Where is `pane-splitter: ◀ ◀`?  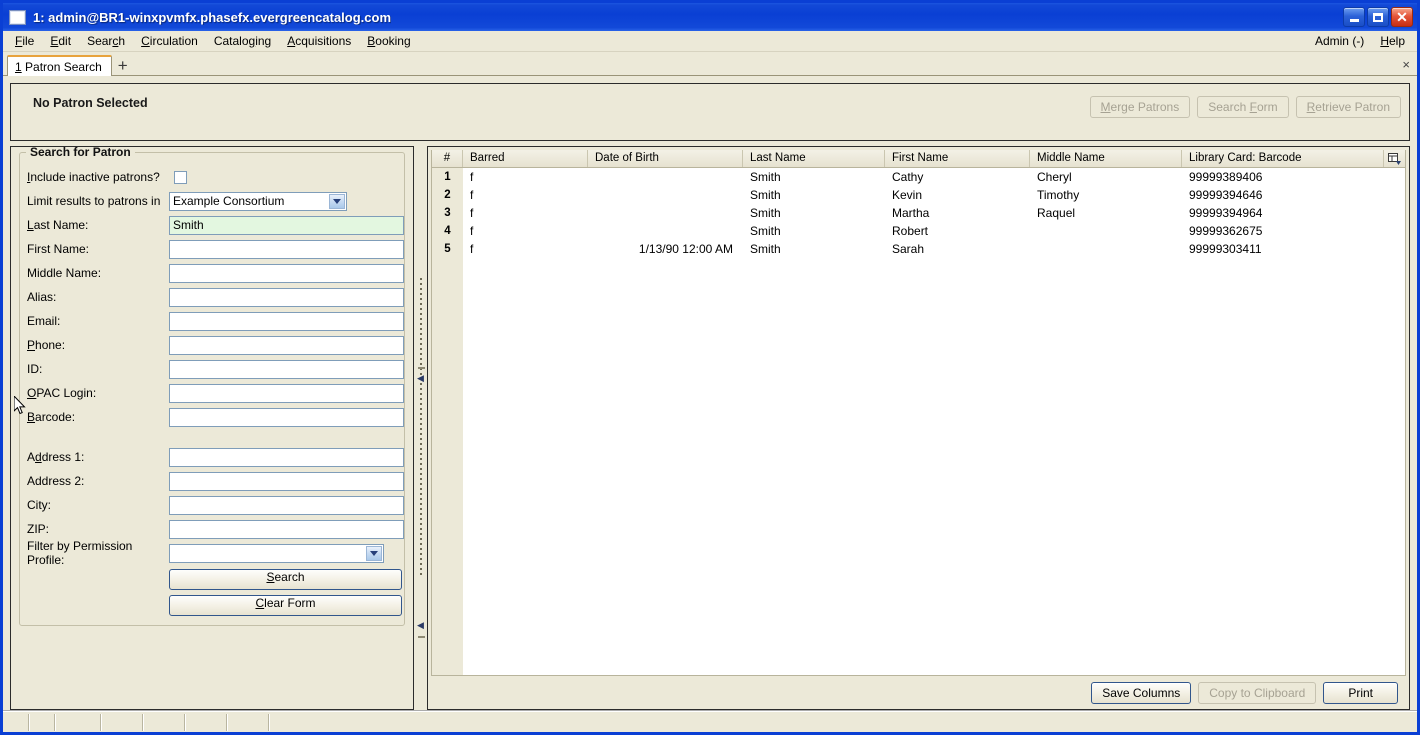 pane-splitter: ◀ ◀ is located at coordinates (420, 428).